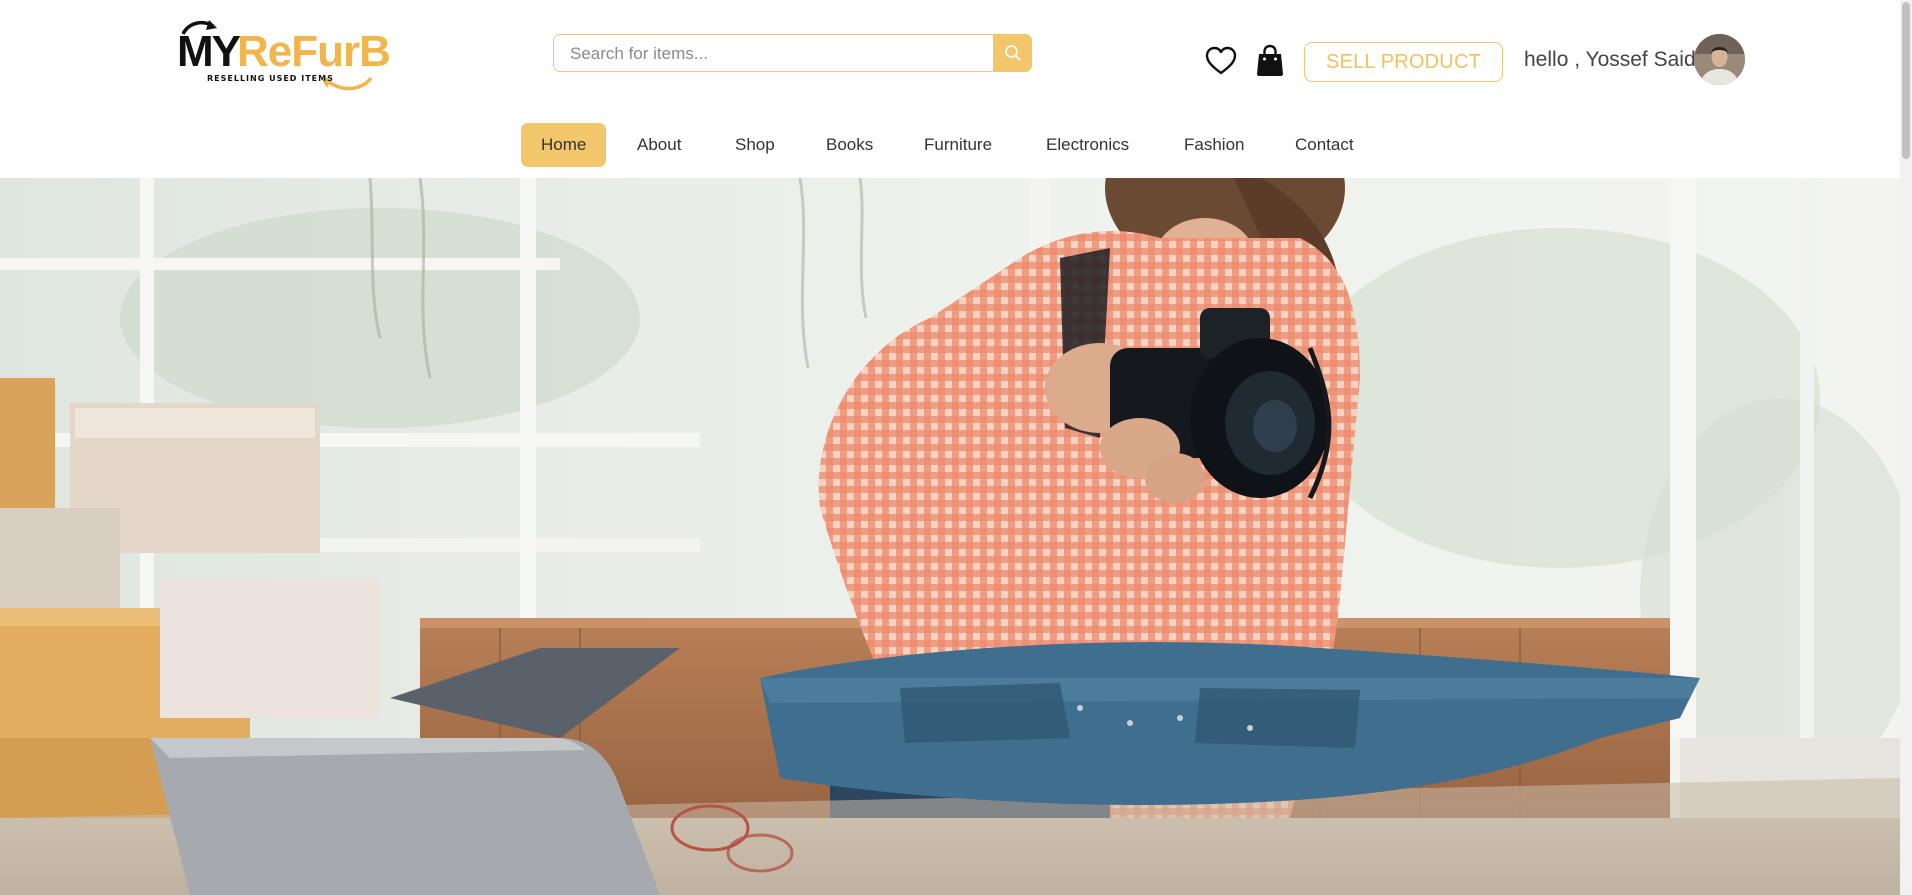 The image size is (1912, 895). Describe the element at coordinates (1087, 145) in the screenshot. I see `nav-item-electronics: Electronics` at that location.